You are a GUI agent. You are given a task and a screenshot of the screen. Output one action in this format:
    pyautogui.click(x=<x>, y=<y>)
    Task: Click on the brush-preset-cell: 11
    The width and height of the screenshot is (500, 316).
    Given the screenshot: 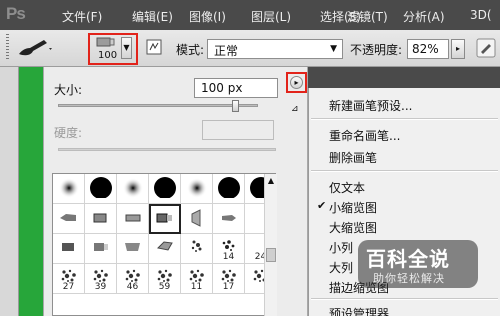 What is the action you would take?
    pyautogui.click(x=197, y=279)
    